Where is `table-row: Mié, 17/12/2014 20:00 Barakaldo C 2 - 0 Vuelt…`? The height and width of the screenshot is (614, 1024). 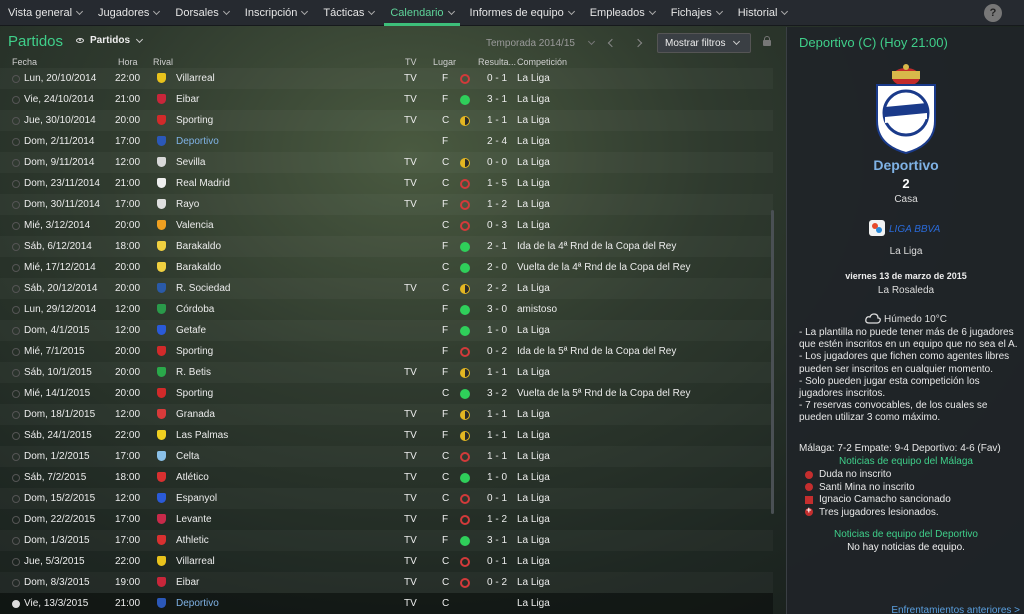
table-row: Mié, 17/12/2014 20:00 Barakaldo C 2 - 0 Vuelt… is located at coordinates (386, 267).